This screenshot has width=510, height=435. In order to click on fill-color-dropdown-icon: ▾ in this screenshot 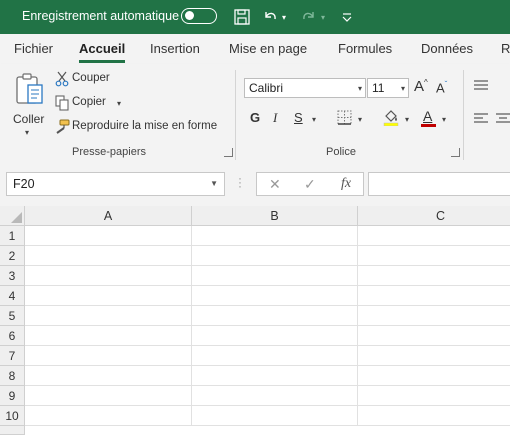, I will do `click(407, 119)`.